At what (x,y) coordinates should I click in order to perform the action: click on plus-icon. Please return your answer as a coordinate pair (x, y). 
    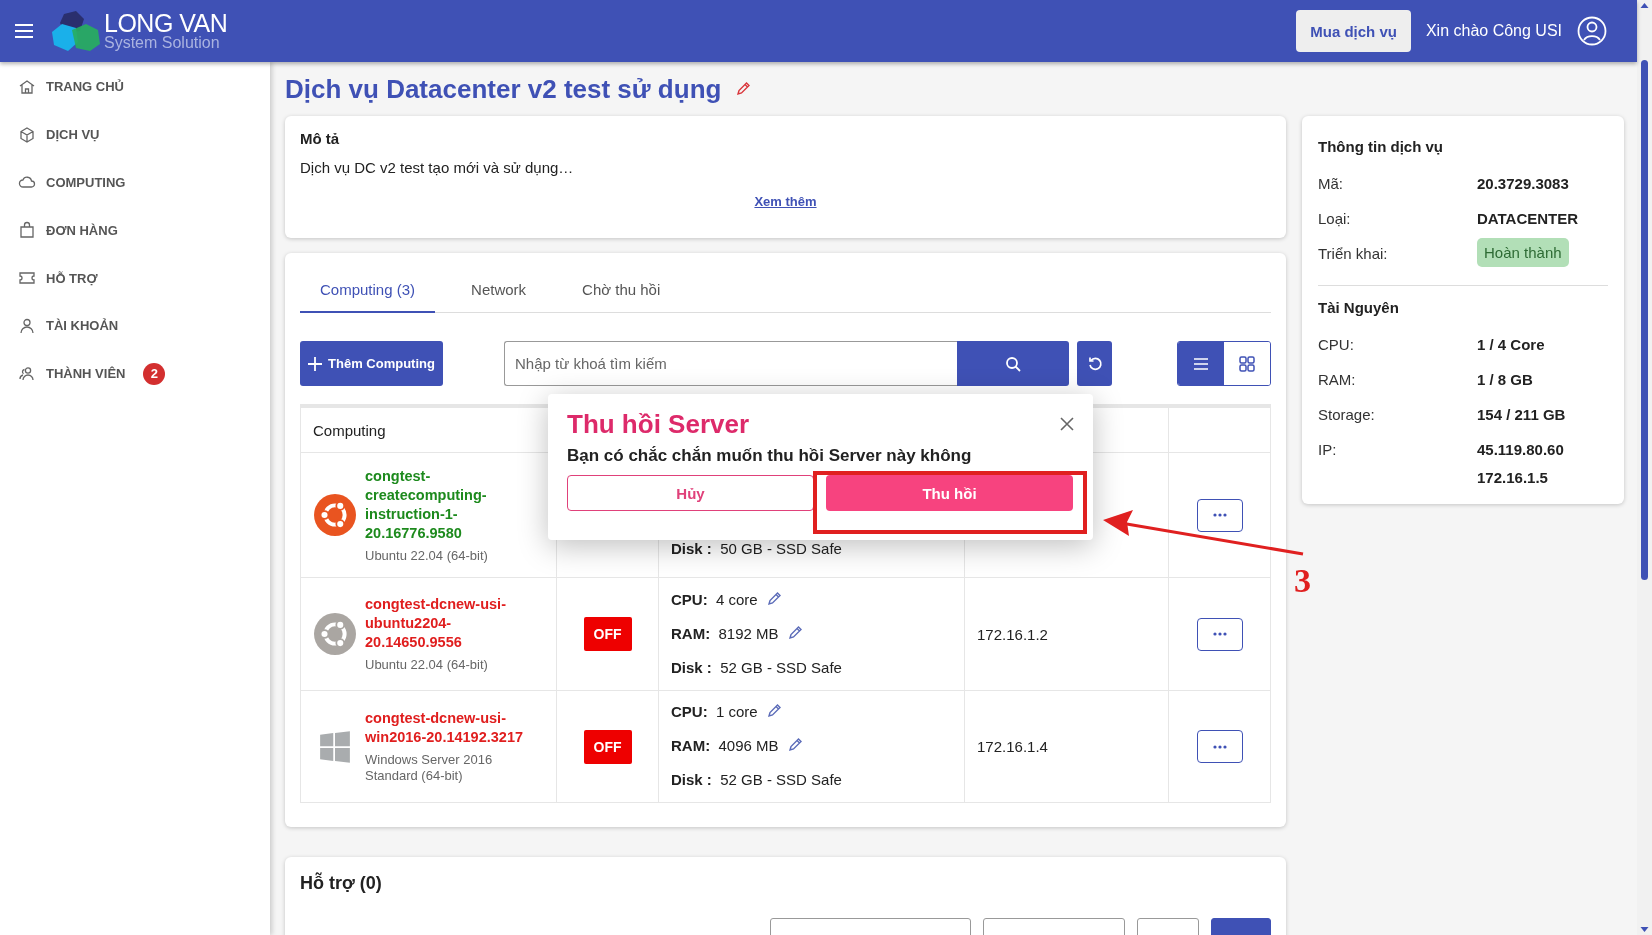
    Looking at the image, I should click on (315, 363).